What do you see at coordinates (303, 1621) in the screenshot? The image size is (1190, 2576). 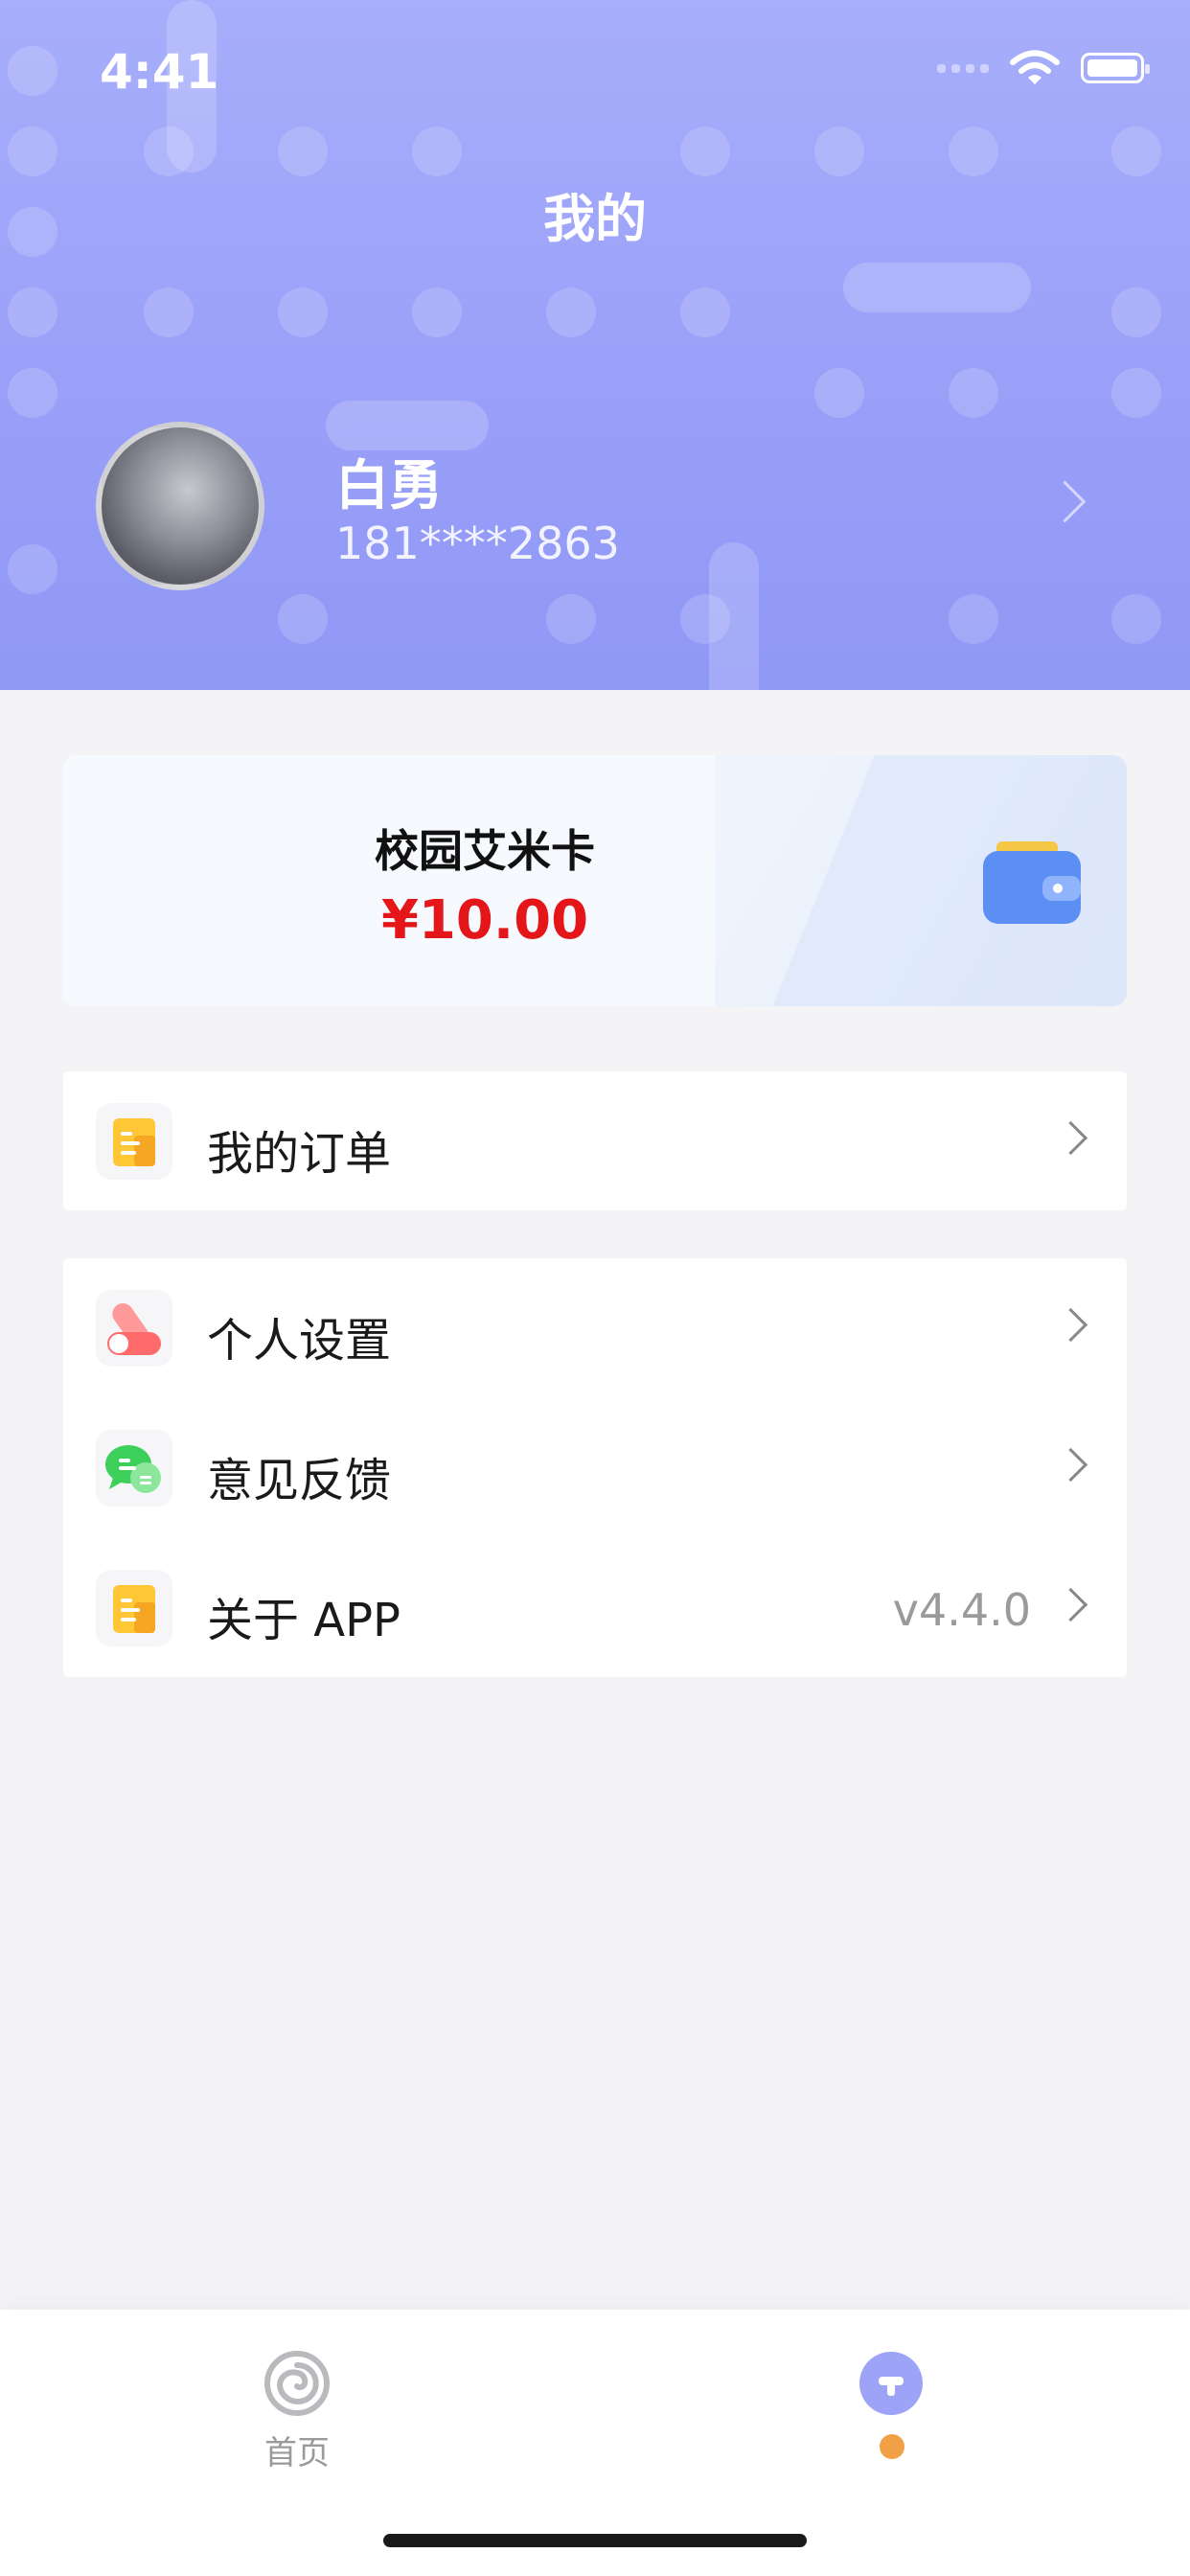 I see `menu-item-label: 关于 APP` at bounding box center [303, 1621].